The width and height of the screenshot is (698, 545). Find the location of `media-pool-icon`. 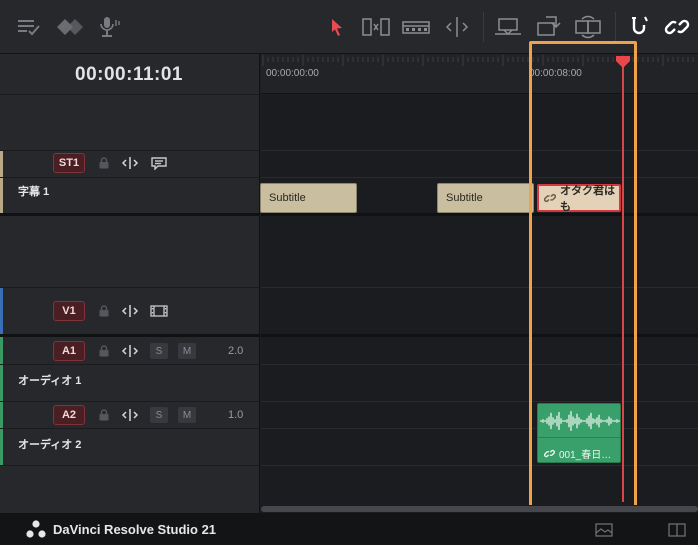

media-pool-icon is located at coordinates (604, 530).